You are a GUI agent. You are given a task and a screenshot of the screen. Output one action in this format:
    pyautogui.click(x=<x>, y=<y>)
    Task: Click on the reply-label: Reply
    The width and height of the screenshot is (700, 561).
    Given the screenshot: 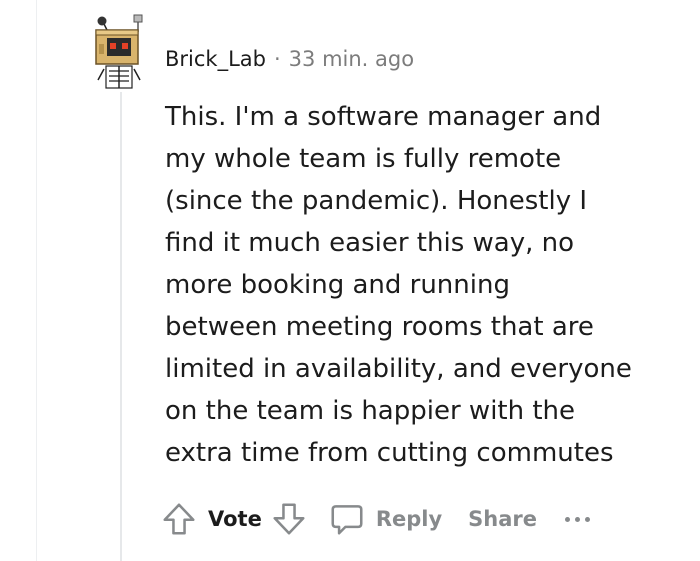 What is the action you would take?
    pyautogui.click(x=409, y=519)
    